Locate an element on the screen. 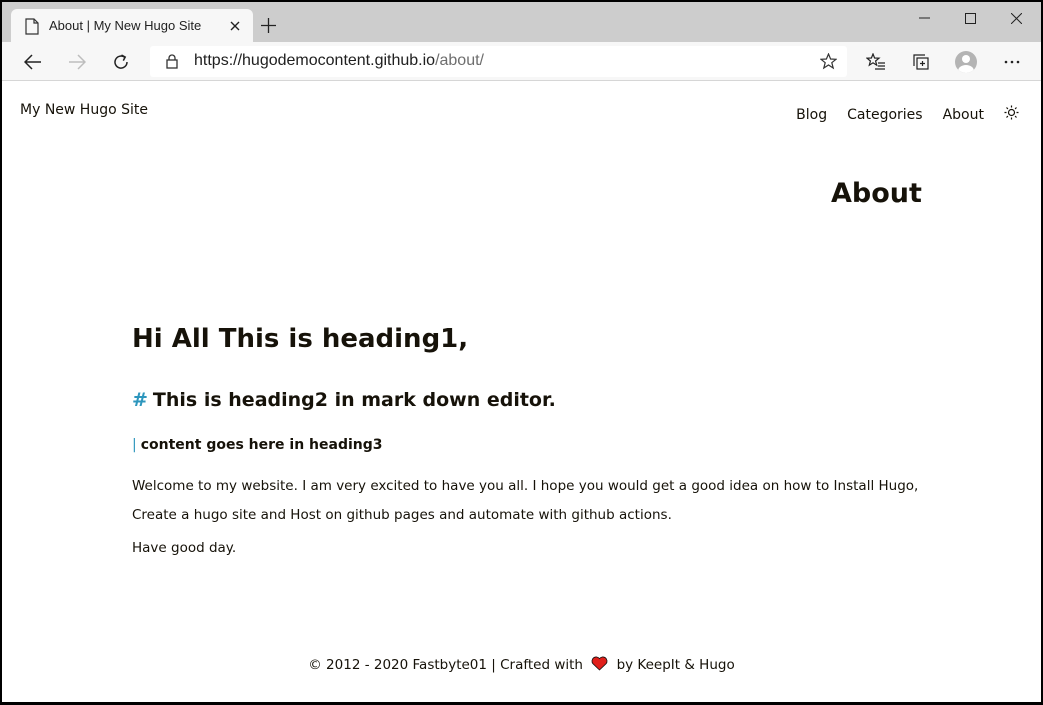  heading-anchor-hash: # is located at coordinates (140, 400).